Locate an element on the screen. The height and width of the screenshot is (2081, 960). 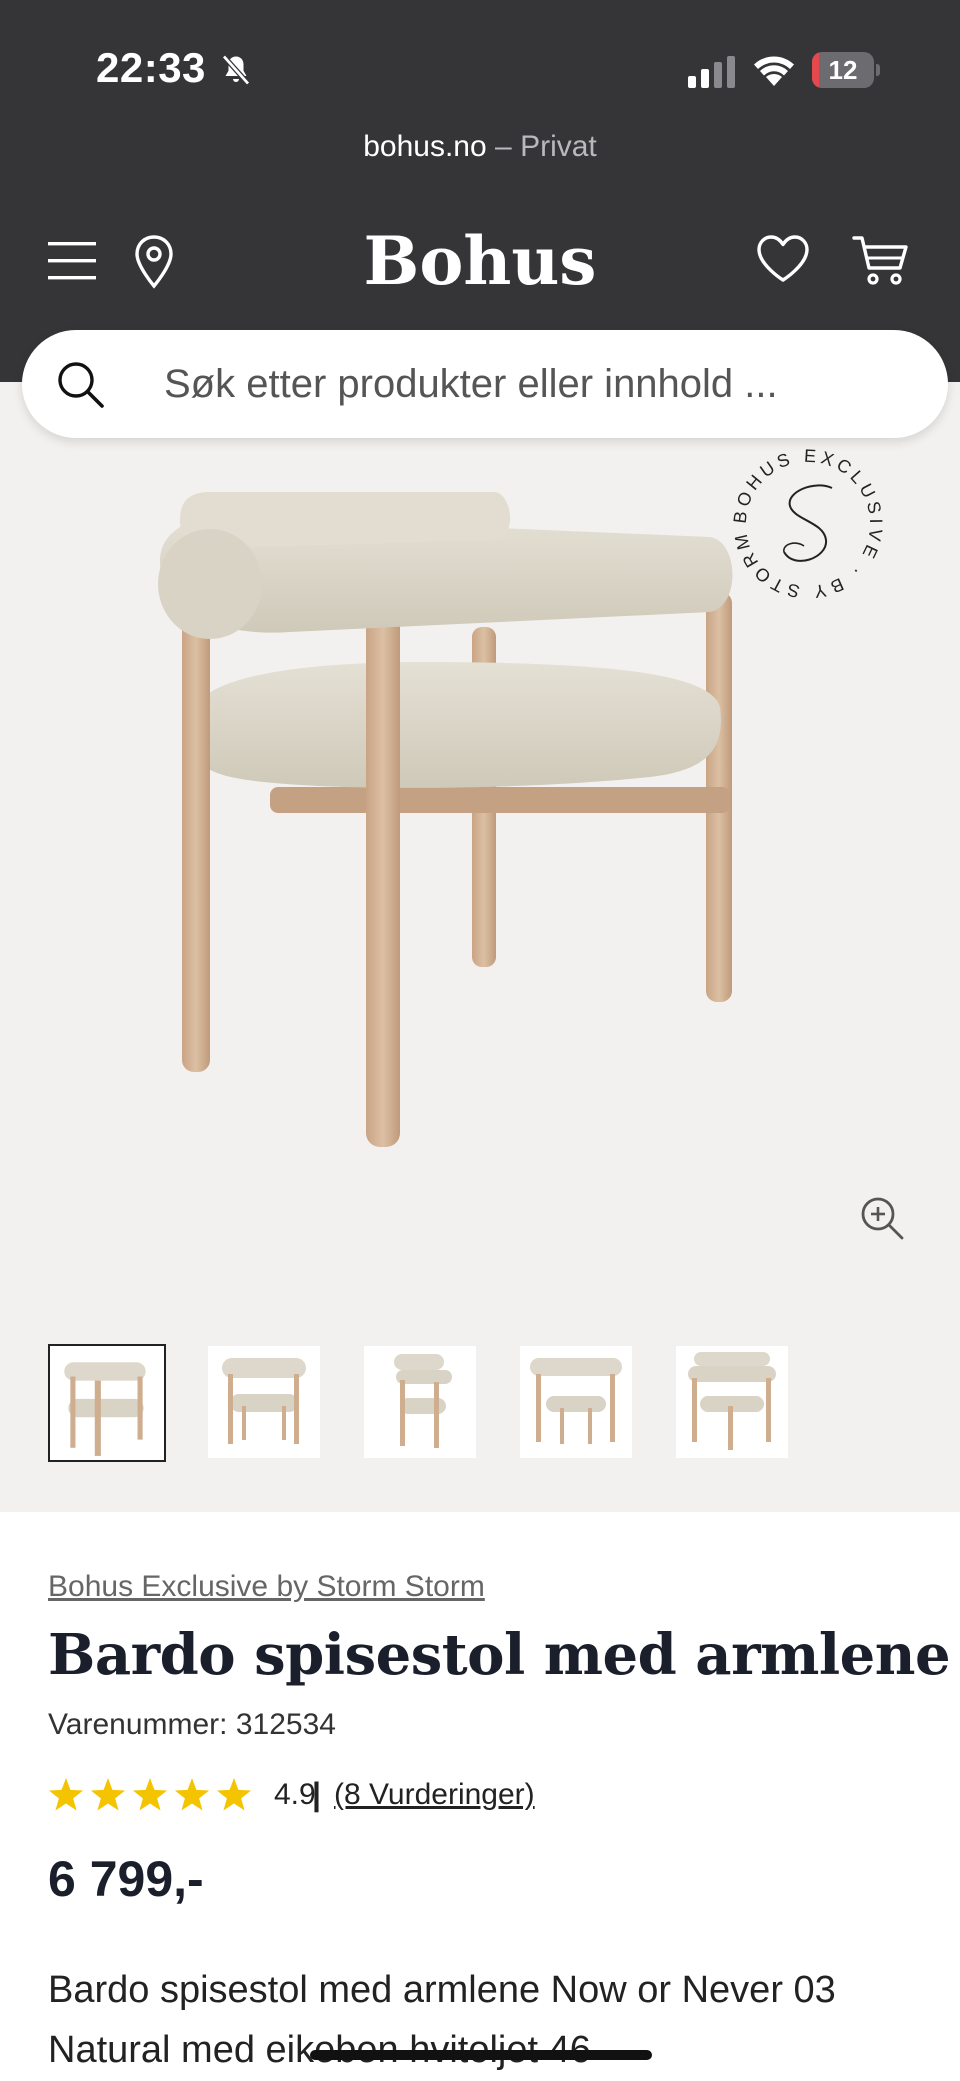
svg-text: BOHUS EXCLUSIVE · BY STORM · is located at coordinates (805, 521).